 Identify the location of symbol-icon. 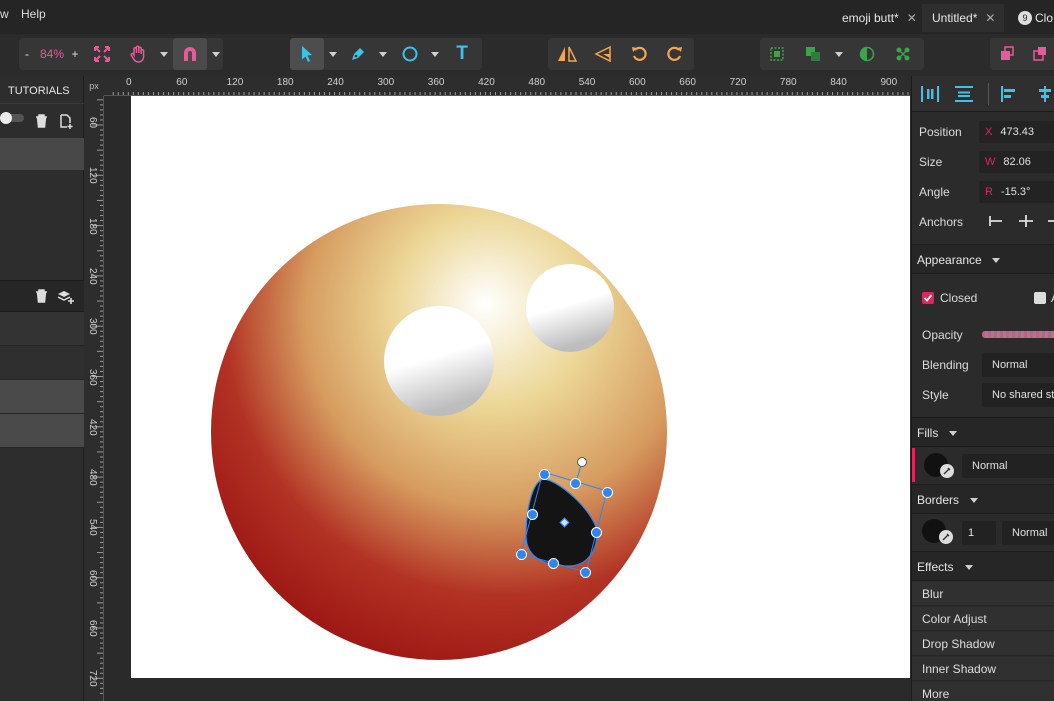
(903, 54).